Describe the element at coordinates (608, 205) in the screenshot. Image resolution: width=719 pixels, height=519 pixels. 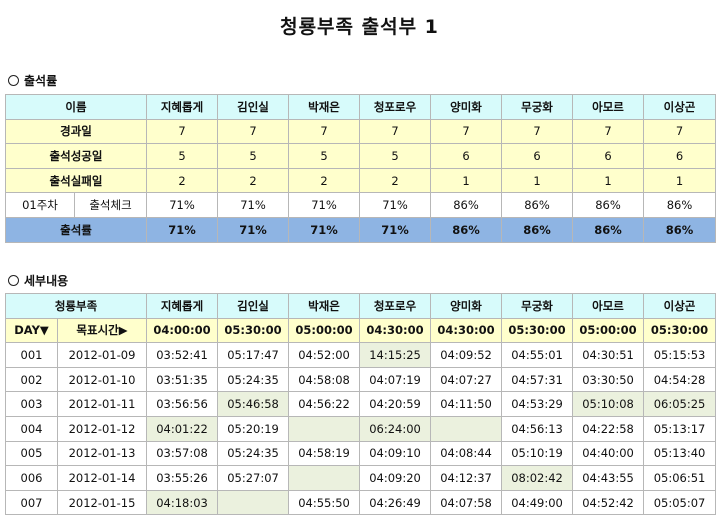
I see `week-rate-cell: 86%` at that location.